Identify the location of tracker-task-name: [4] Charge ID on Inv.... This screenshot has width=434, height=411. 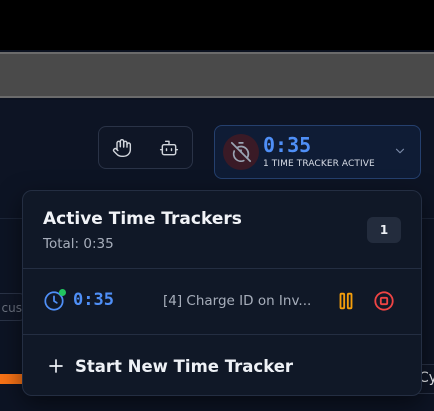
(238, 301).